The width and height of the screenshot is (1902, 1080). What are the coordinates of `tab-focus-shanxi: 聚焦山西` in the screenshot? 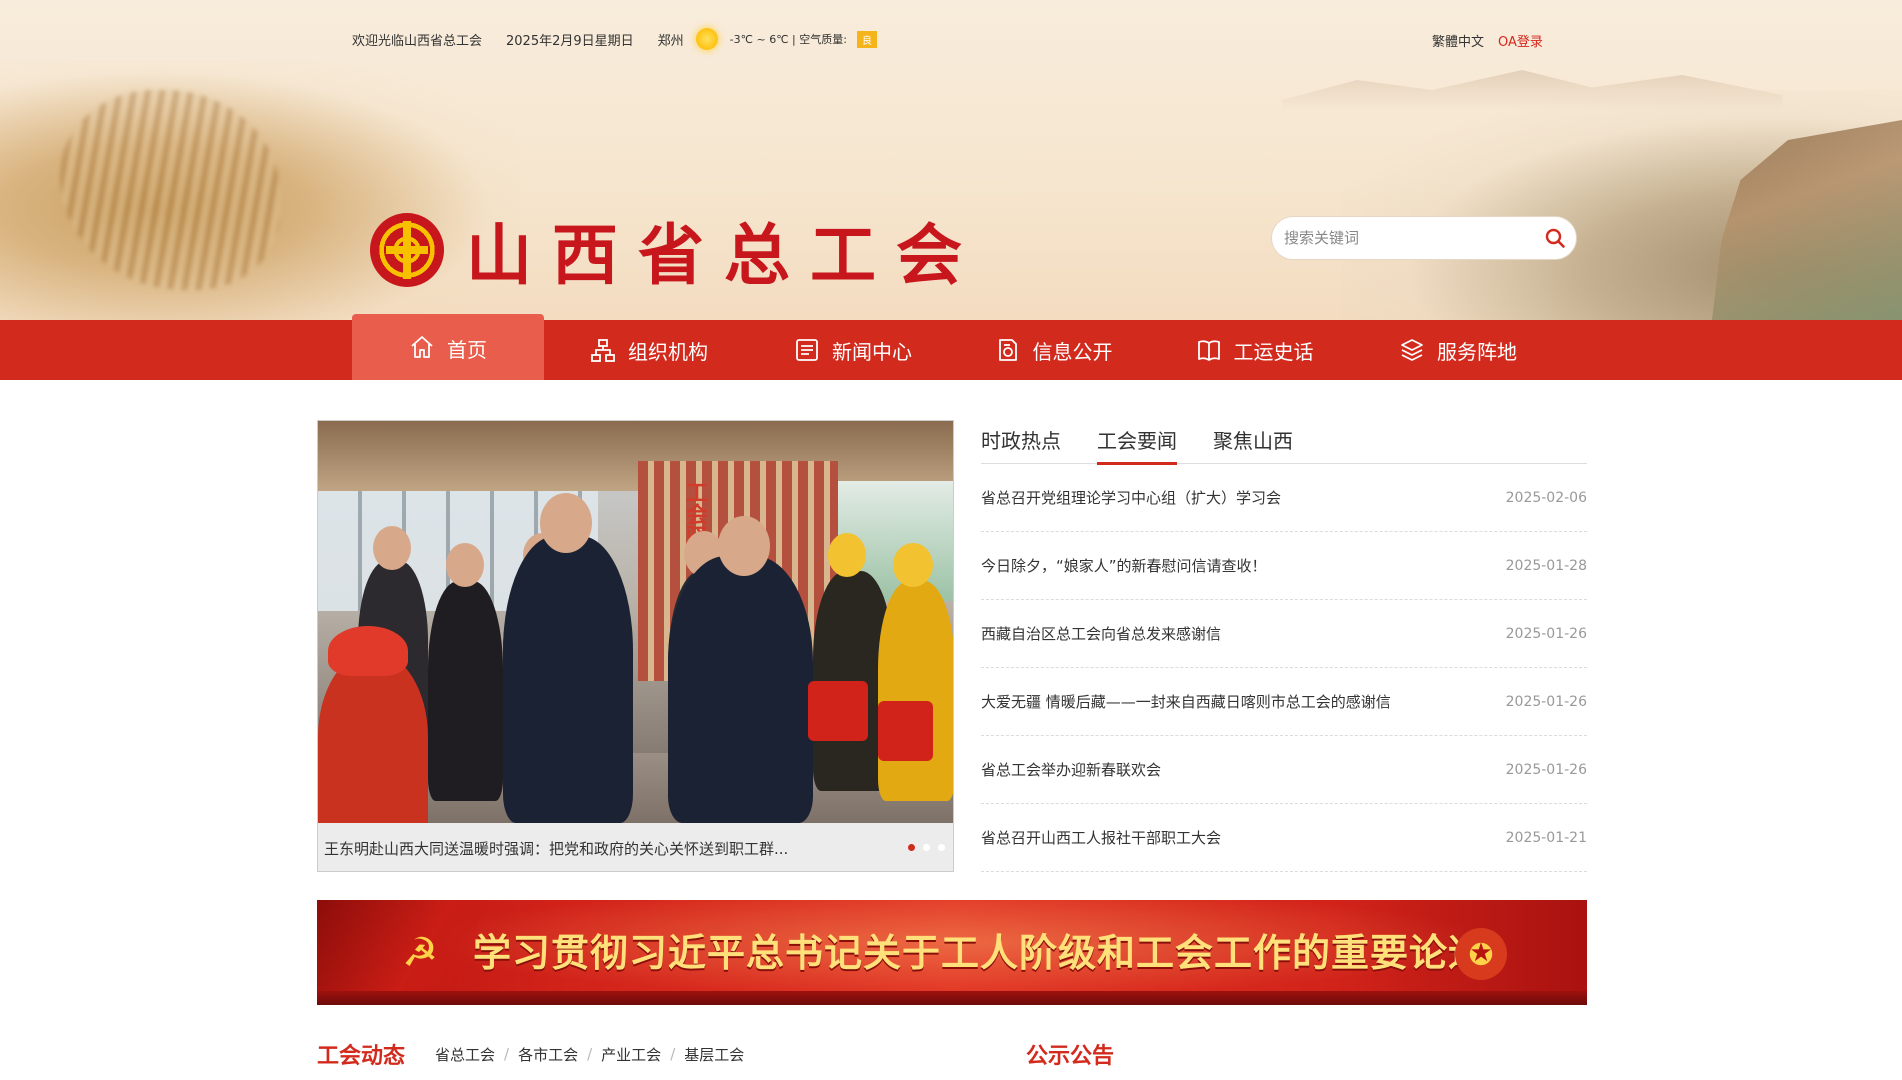 It's located at (1253, 445).